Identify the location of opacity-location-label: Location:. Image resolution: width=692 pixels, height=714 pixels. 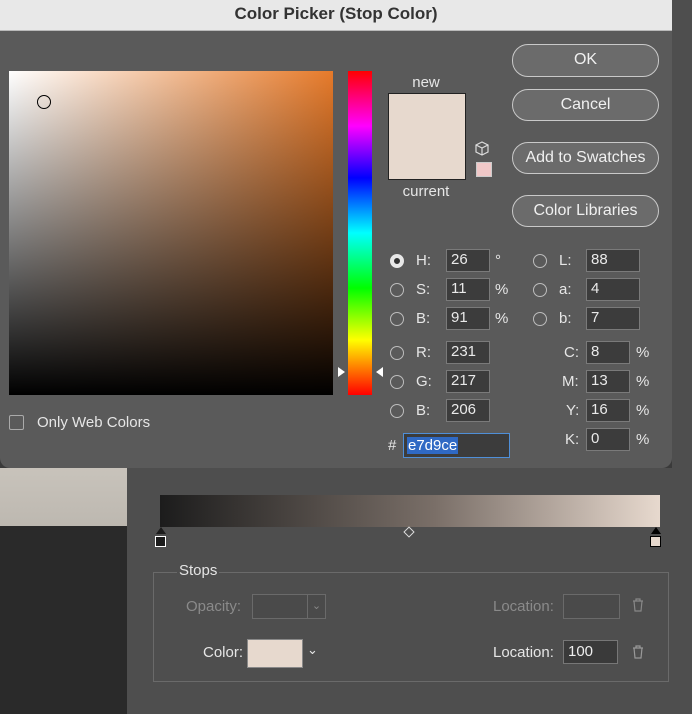
(523, 606).